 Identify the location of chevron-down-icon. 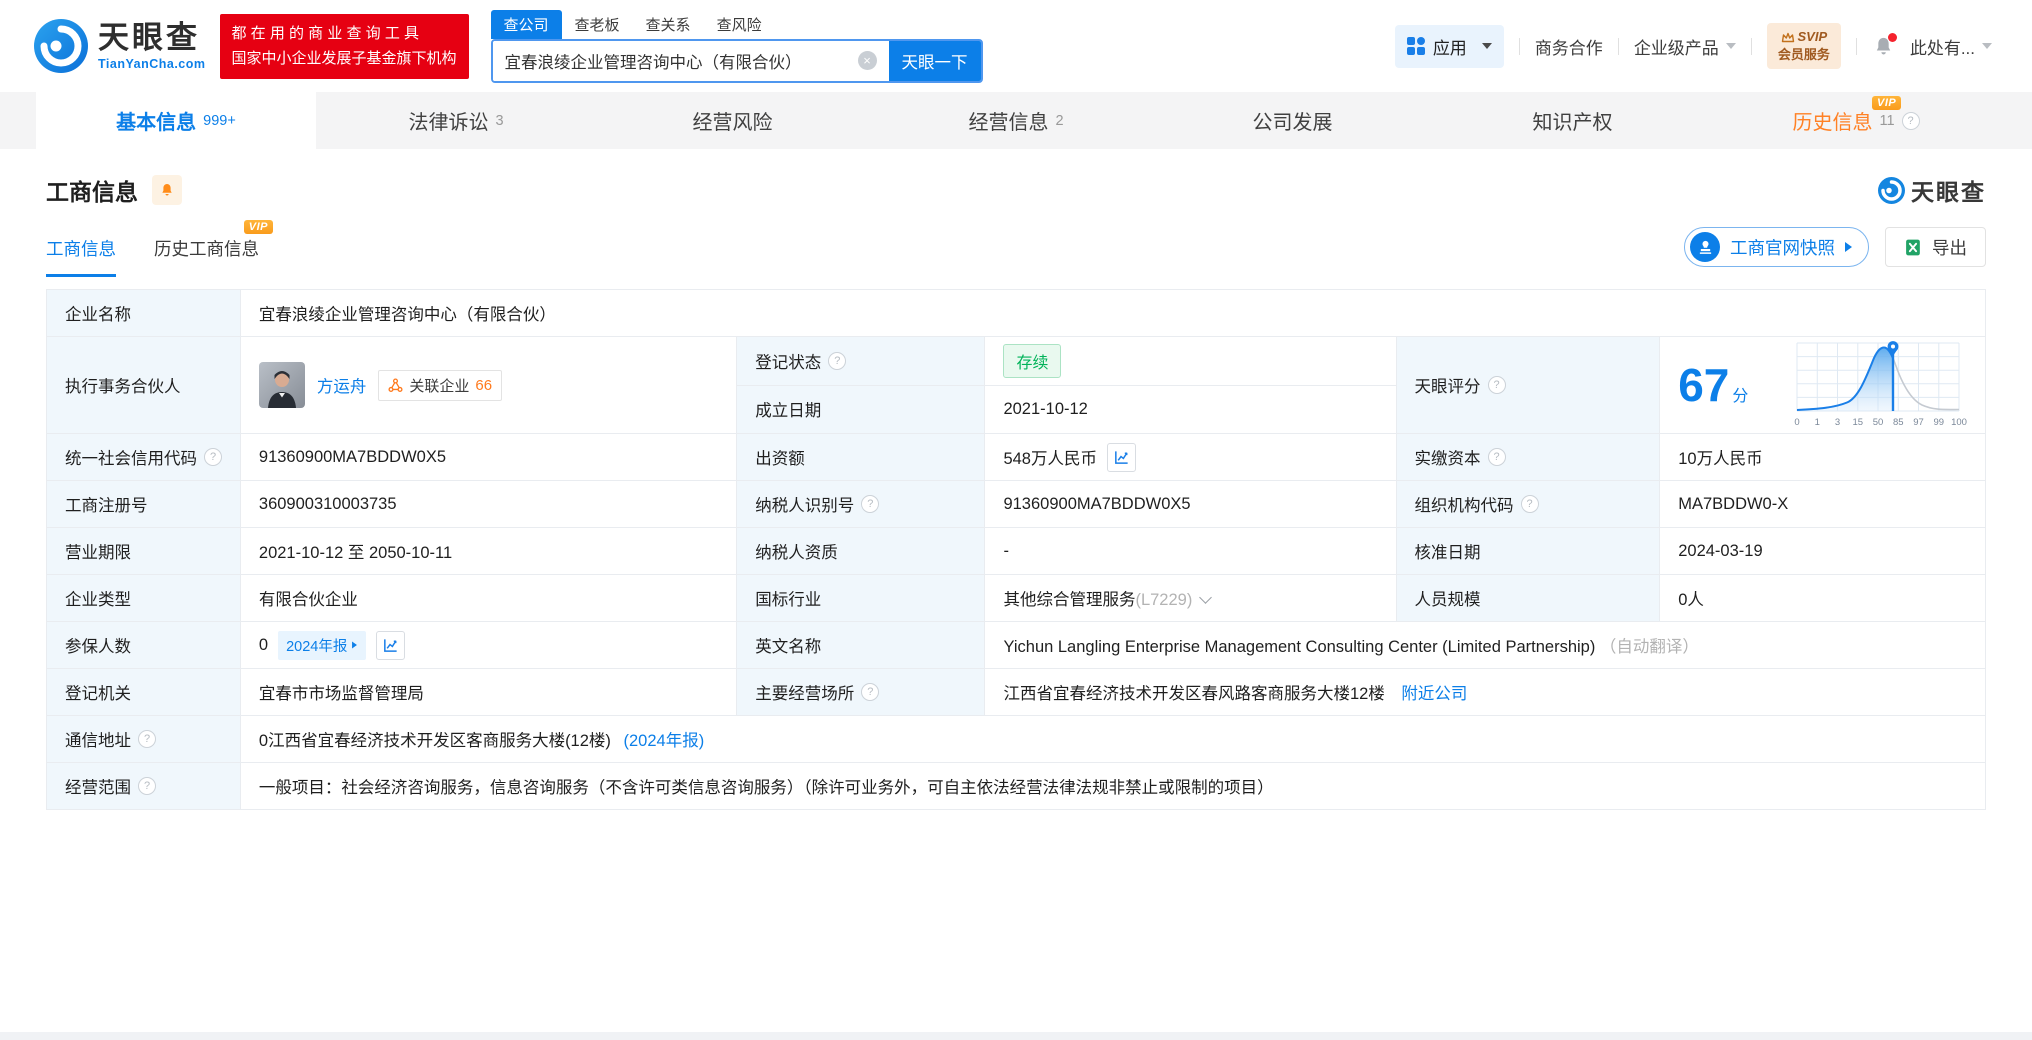
(1206, 597).